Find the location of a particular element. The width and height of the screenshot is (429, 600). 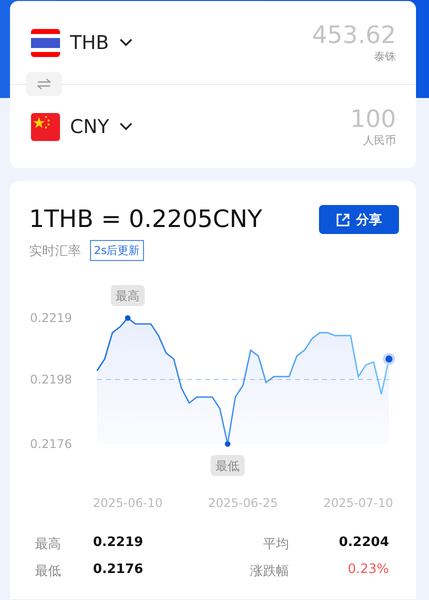

currency-name: 泰铢 is located at coordinates (385, 56).